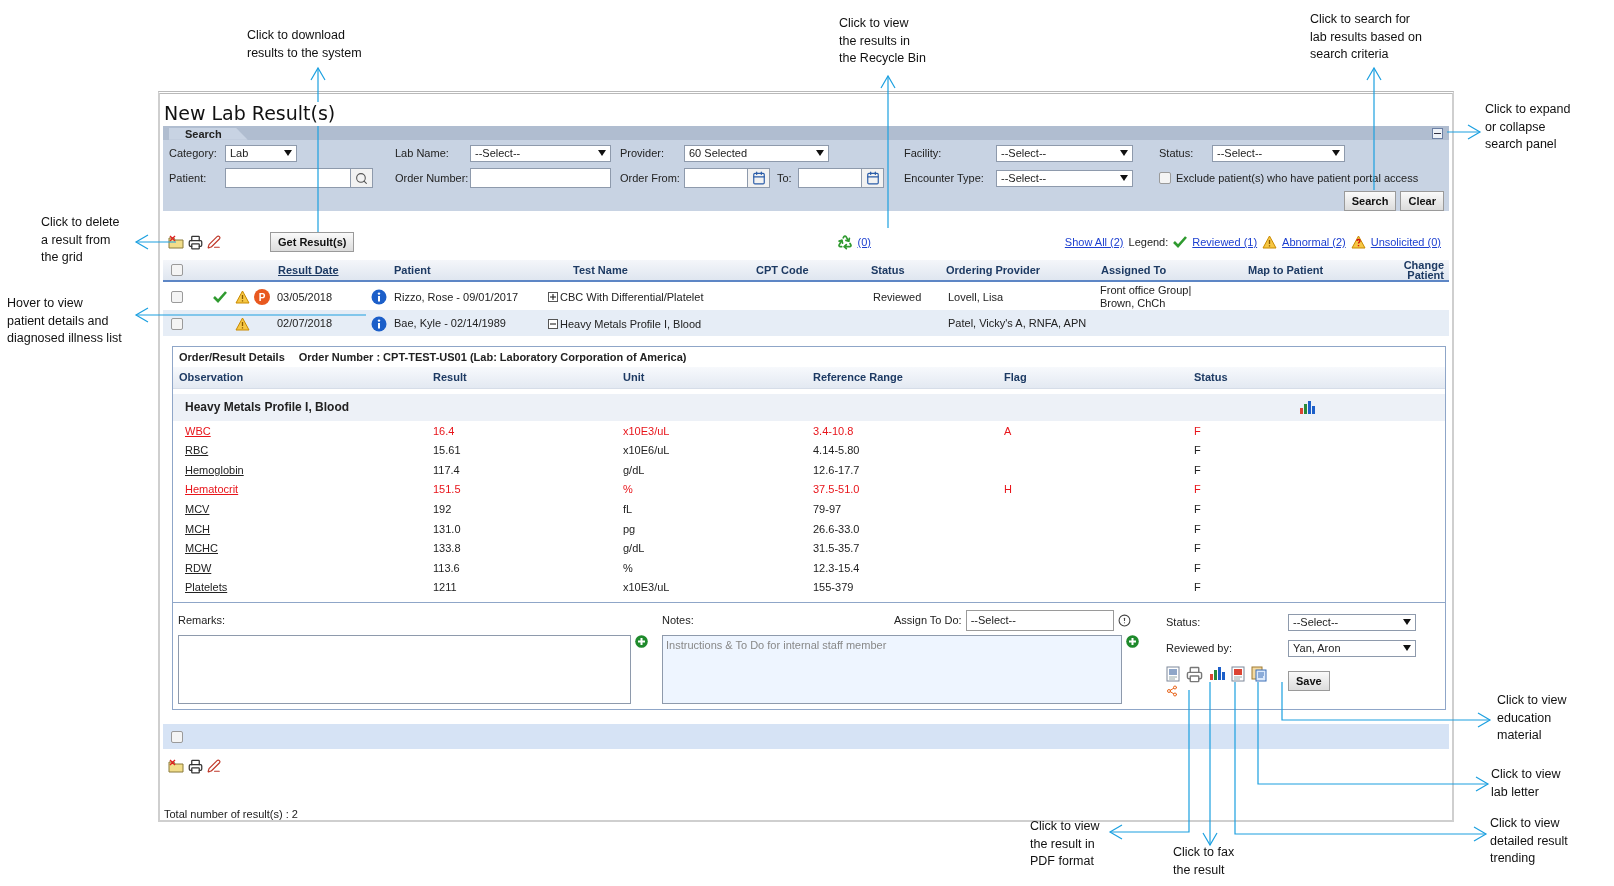  What do you see at coordinates (1238, 673) in the screenshot?
I see `letter-icon` at bounding box center [1238, 673].